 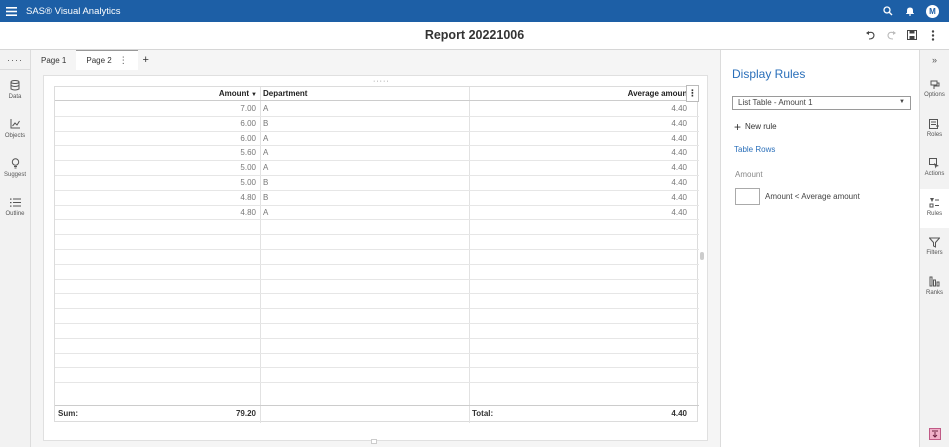 What do you see at coordinates (15, 214) in the screenshot?
I see `rail-item-label: Outline` at bounding box center [15, 214].